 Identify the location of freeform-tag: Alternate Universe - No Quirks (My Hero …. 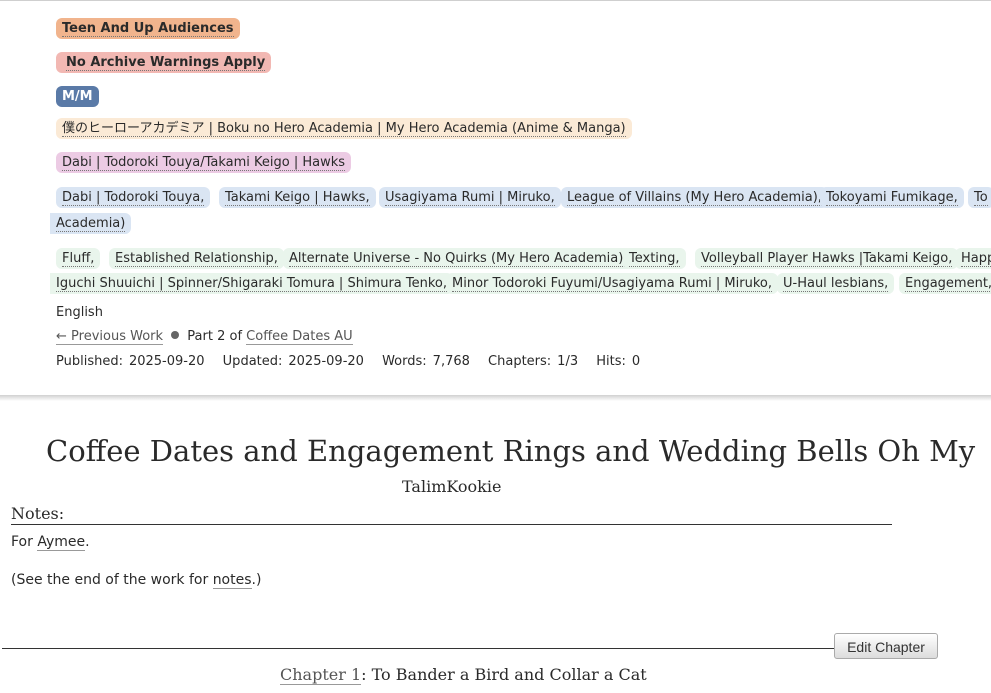
(458, 258).